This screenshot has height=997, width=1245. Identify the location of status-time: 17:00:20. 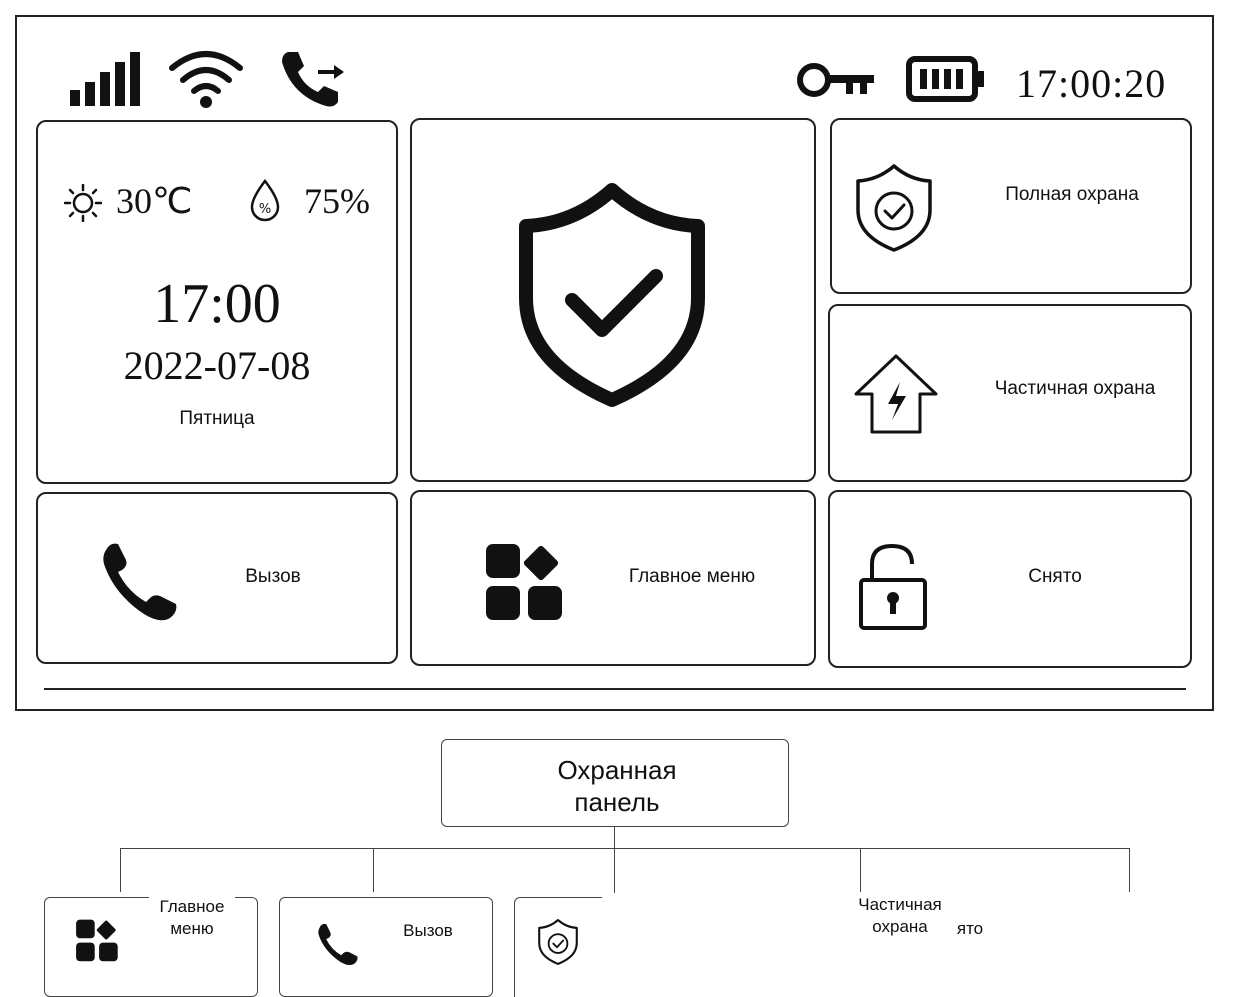
(1091, 83).